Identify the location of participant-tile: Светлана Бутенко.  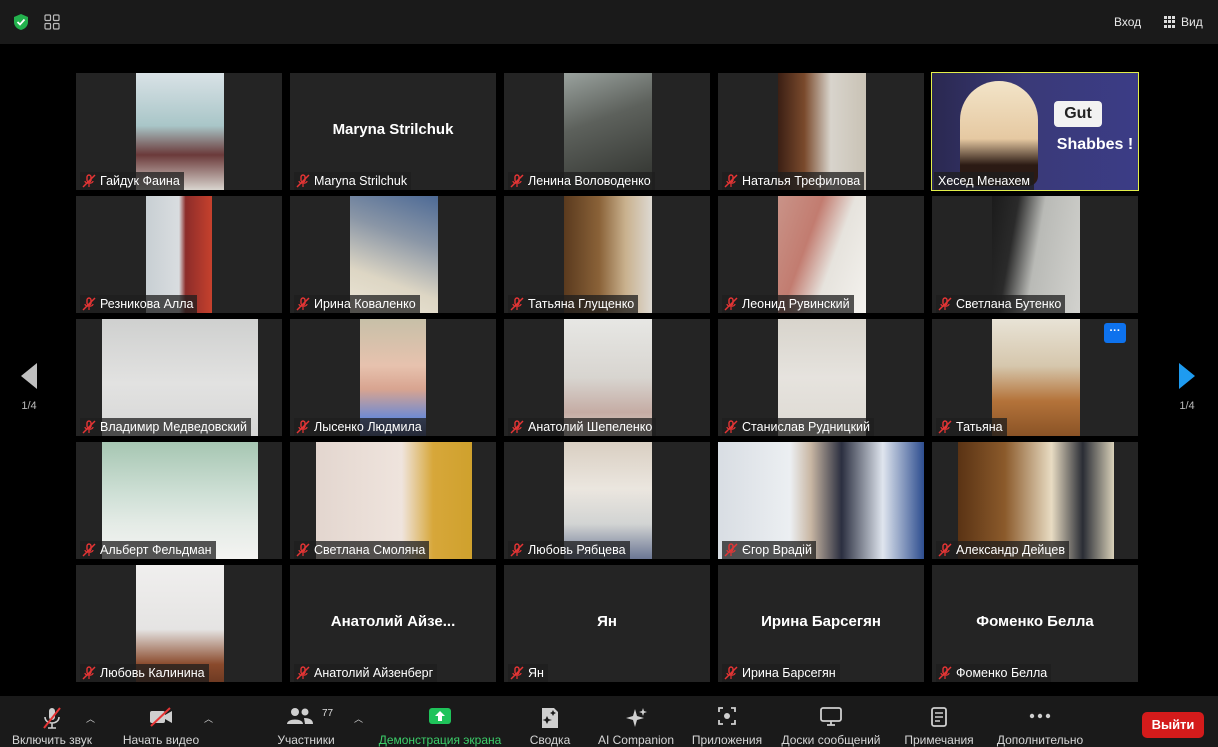
(1035, 254).